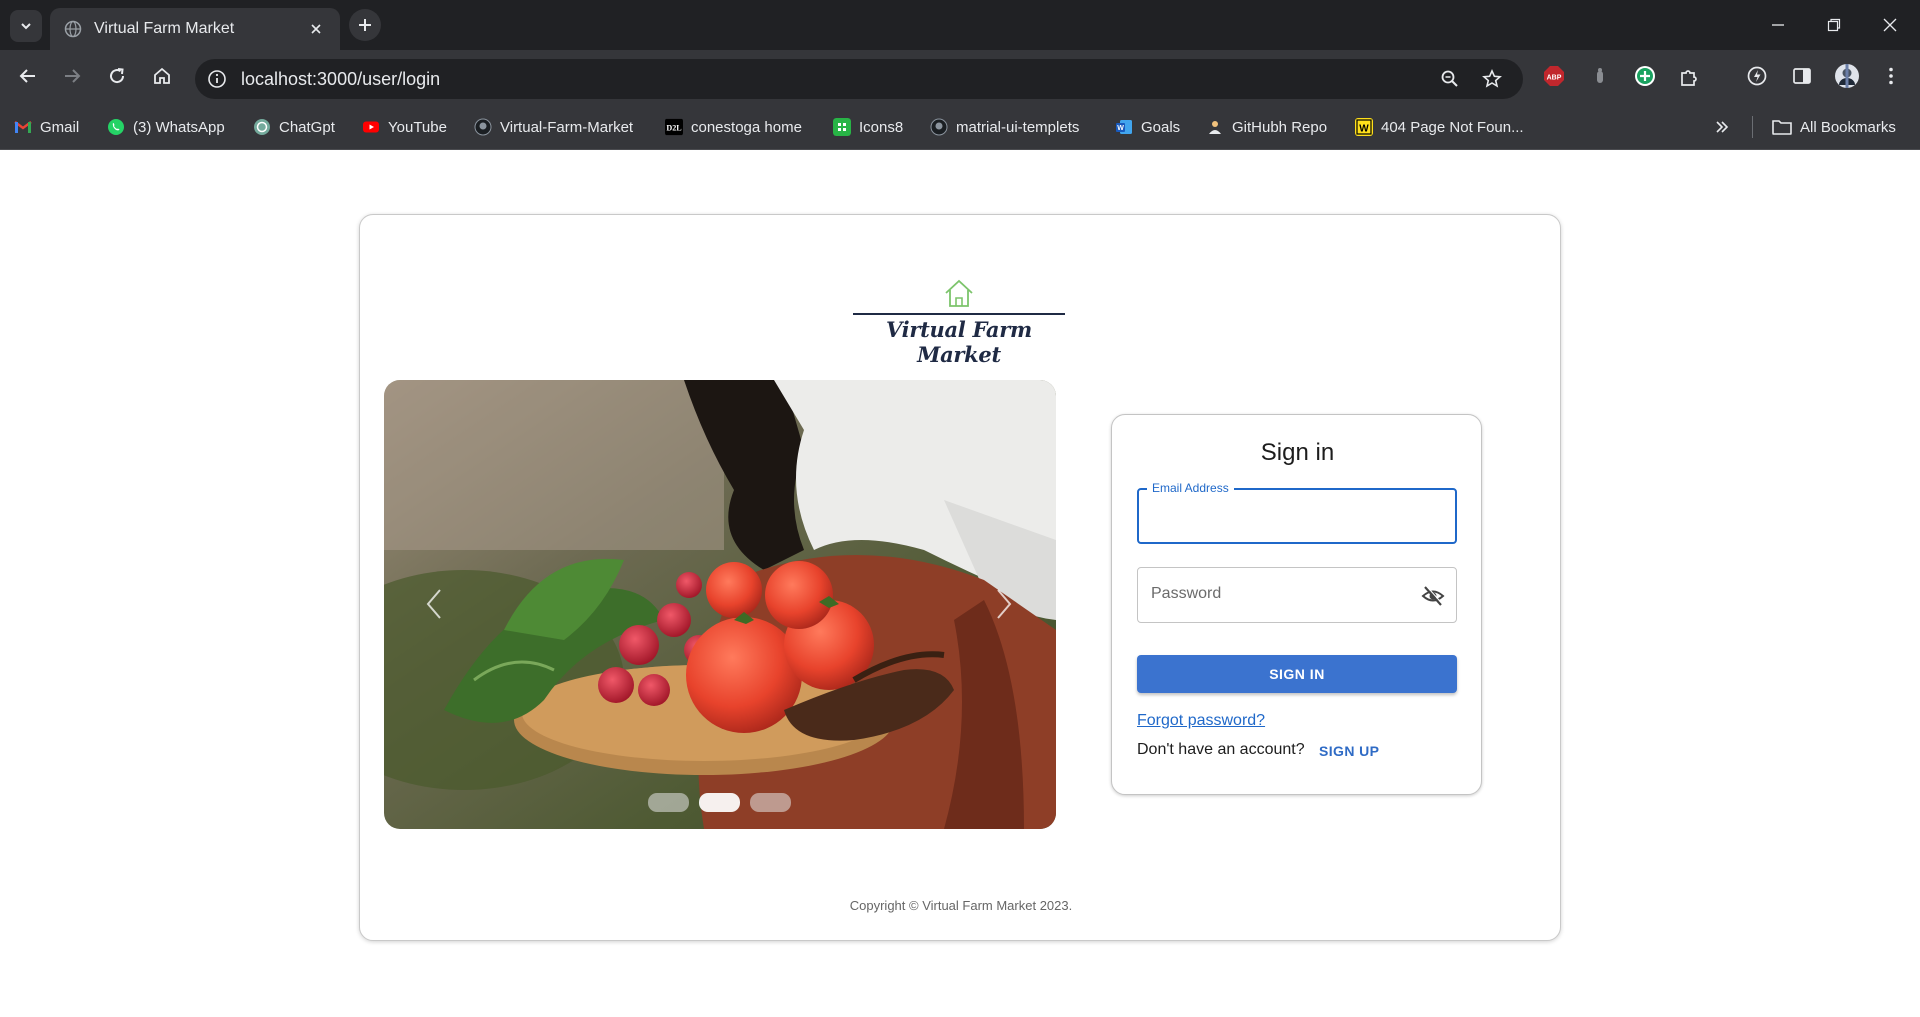 The height and width of the screenshot is (1017, 1920). What do you see at coordinates (960, 25) in the screenshot?
I see `tab-strip: Virtual Farm Market` at bounding box center [960, 25].